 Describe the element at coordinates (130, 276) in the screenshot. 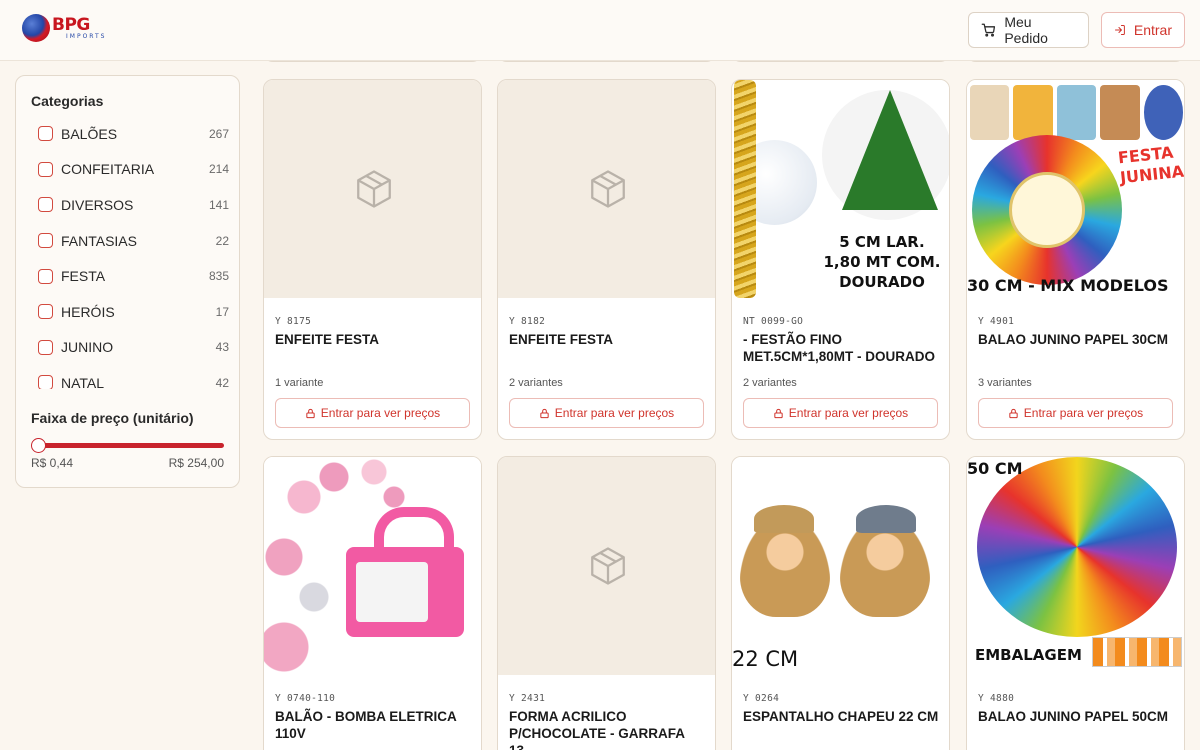

I see `category-item-festa: FESTA 835` at that location.